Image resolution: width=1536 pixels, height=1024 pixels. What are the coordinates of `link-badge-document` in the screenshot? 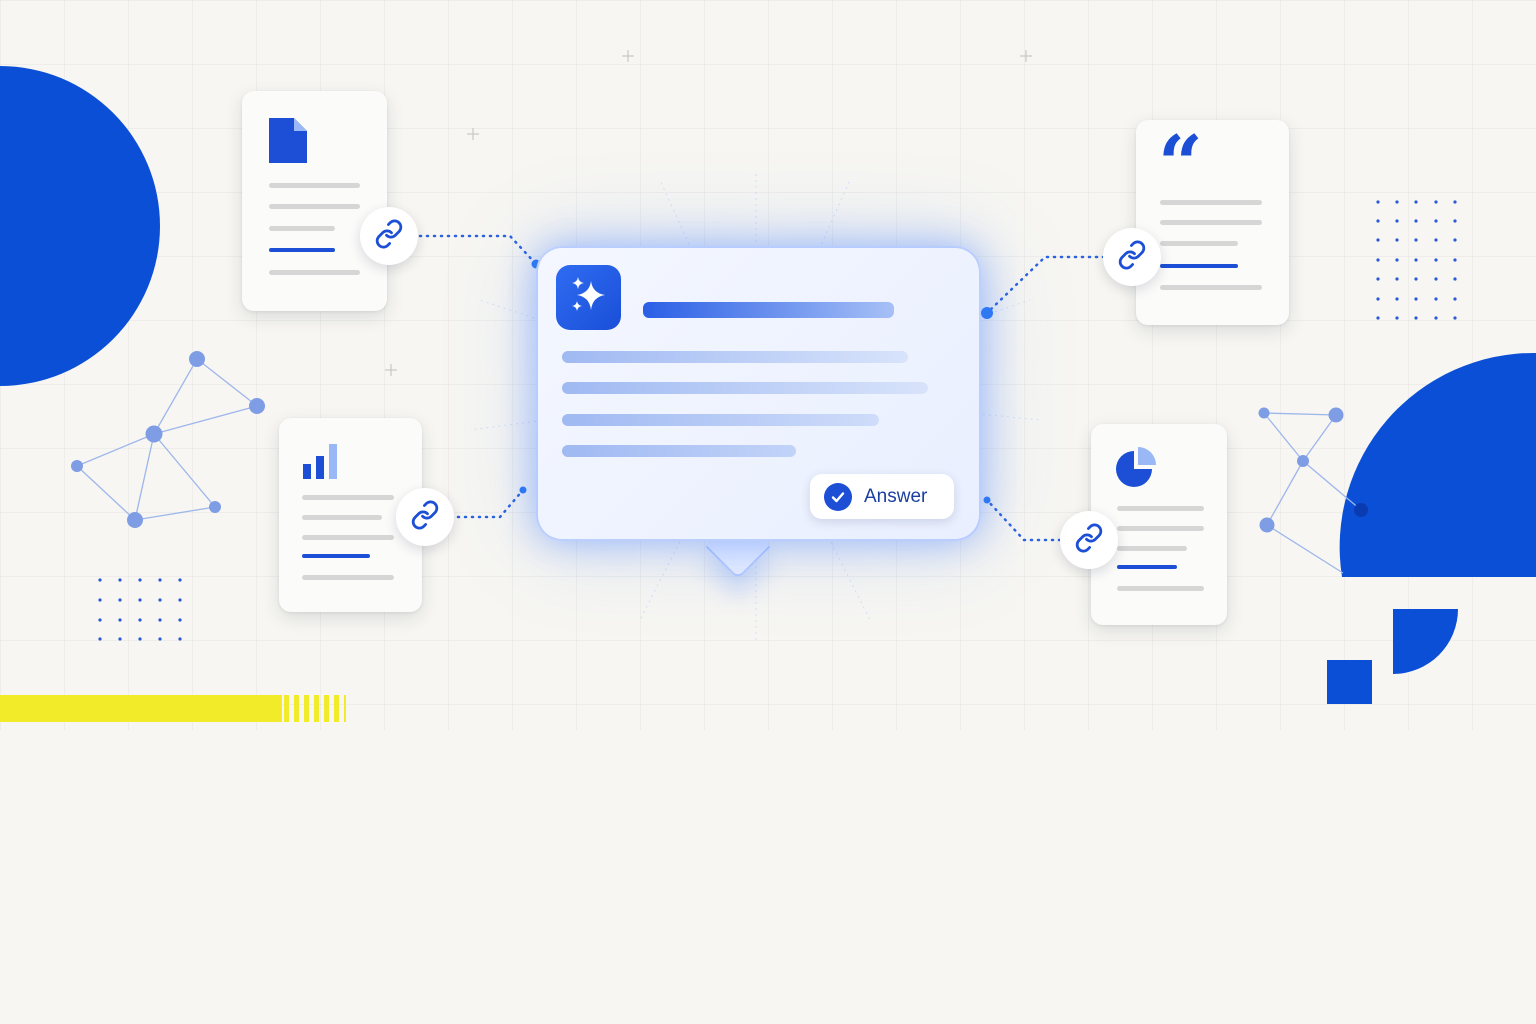 It's located at (389, 236).